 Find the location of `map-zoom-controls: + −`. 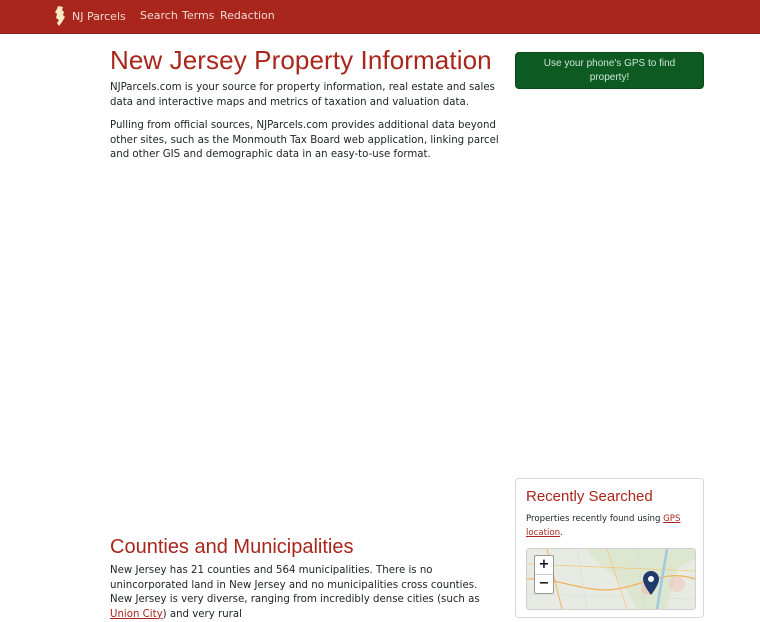

map-zoom-controls: + − is located at coordinates (544, 574).